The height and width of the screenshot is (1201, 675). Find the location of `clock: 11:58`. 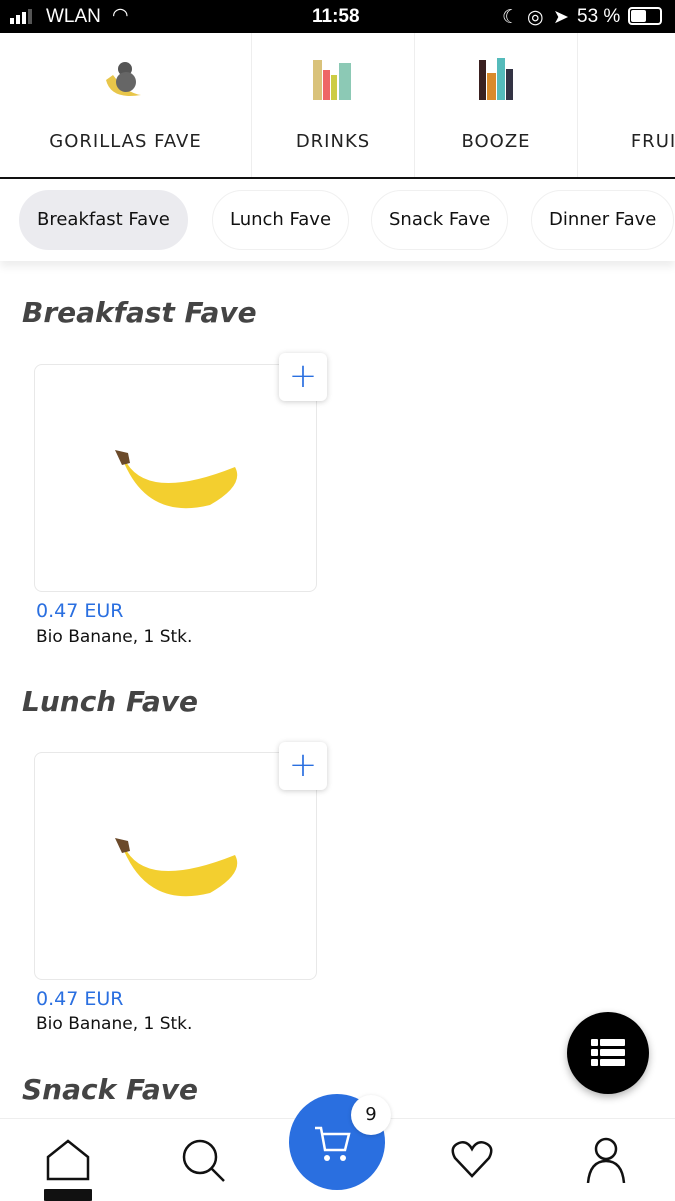

clock: 11:58 is located at coordinates (336, 16).